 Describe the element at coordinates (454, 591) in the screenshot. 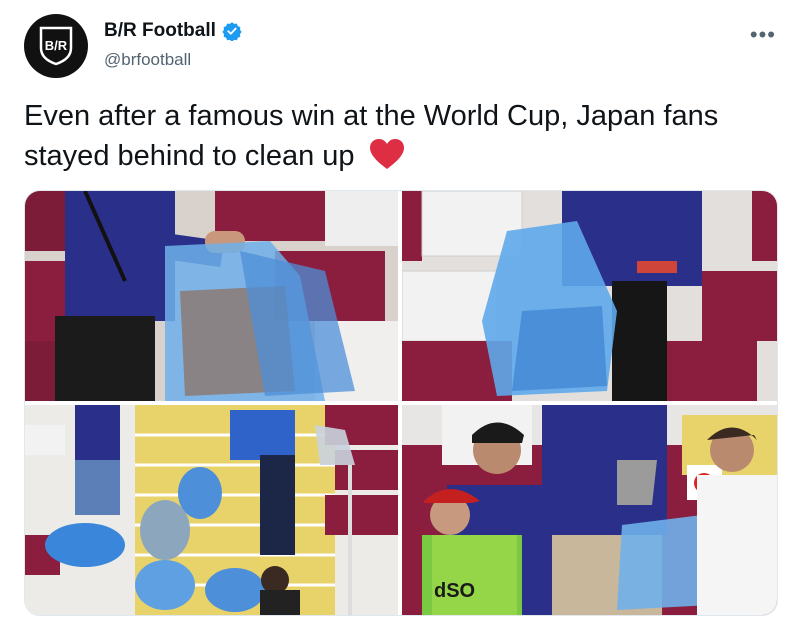

I see `vest-text: dSO` at that location.